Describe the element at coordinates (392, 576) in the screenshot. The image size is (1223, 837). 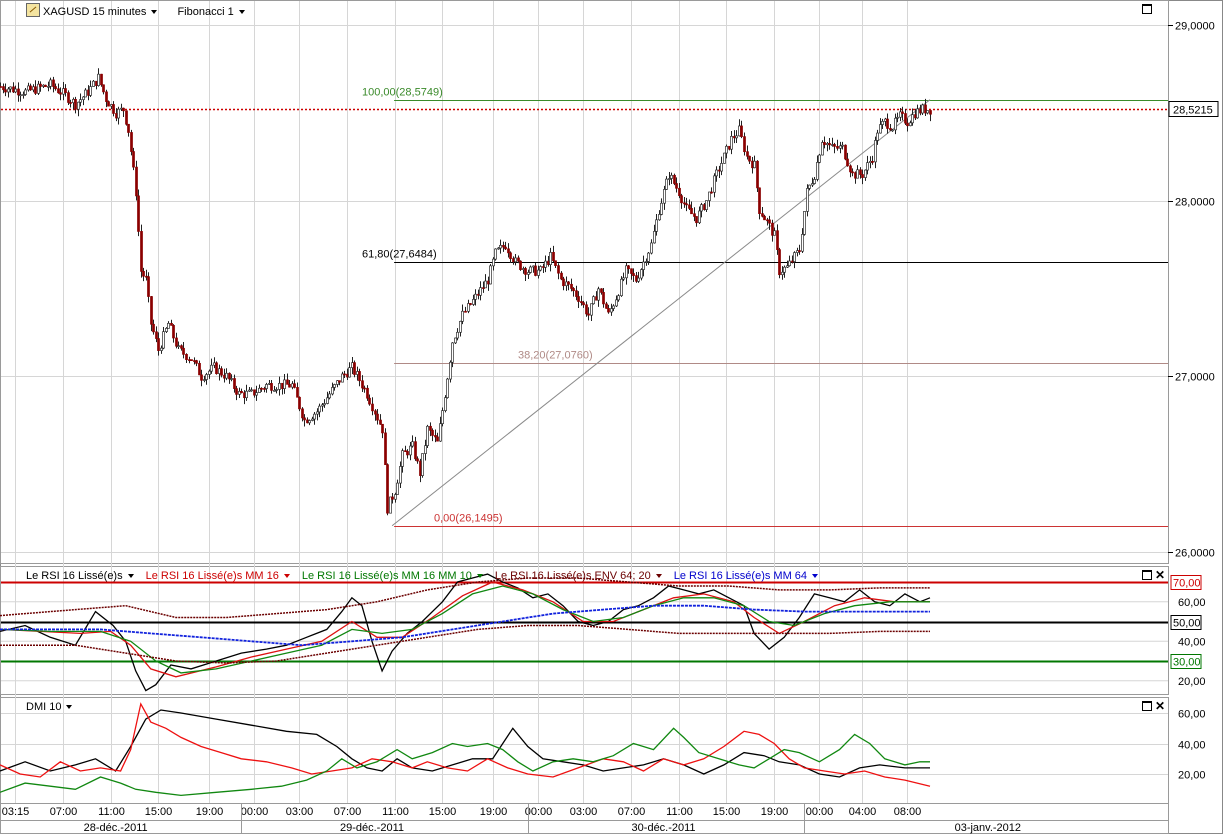
I see `rsi-legend-item: Le RSI 16 Lissé(e)s MM 16 MM 10` at that location.